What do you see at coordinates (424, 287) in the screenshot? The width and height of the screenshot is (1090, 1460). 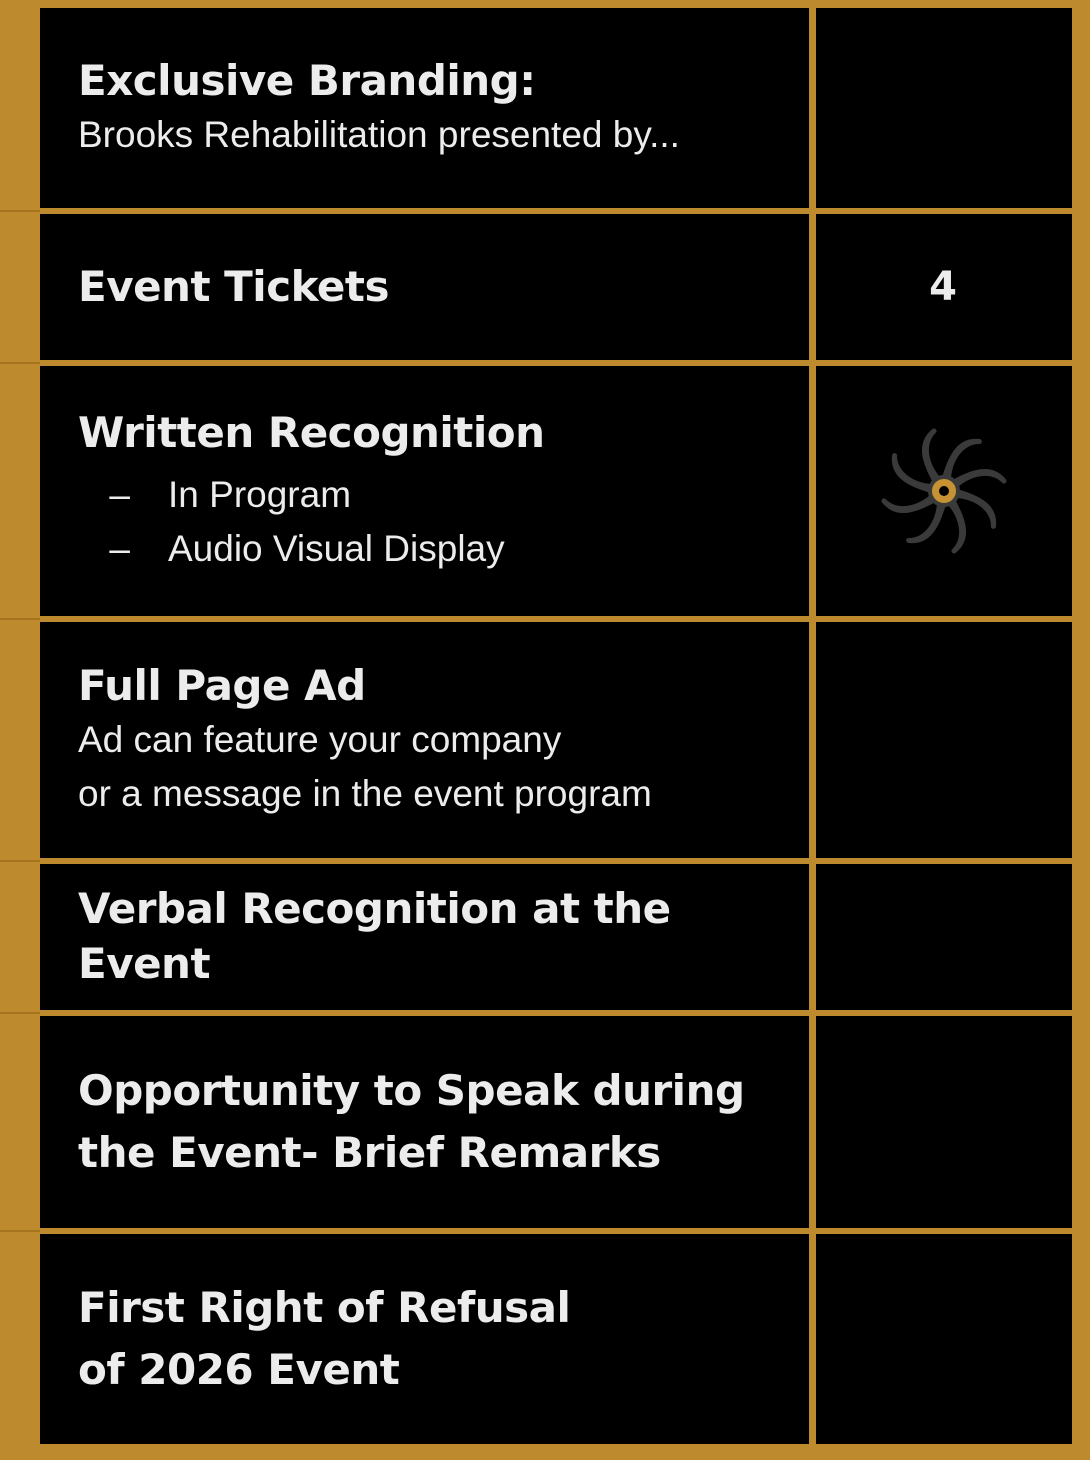 I see `benefit-cell: Event Tickets` at bounding box center [424, 287].